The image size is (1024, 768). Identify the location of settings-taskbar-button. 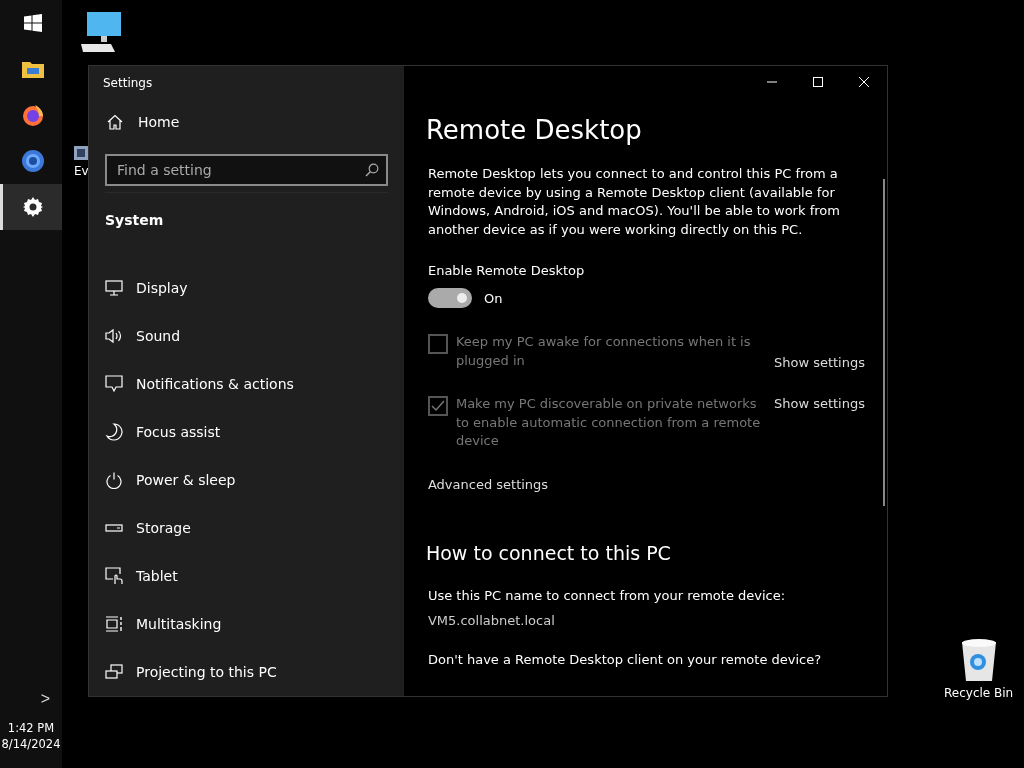
(31, 207).